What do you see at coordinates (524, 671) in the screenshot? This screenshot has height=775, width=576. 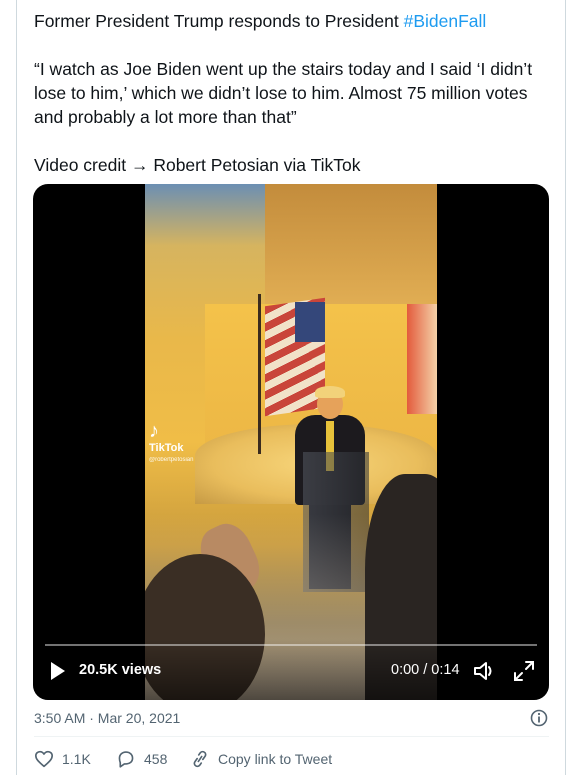 I see `fullscreen-icon` at bounding box center [524, 671].